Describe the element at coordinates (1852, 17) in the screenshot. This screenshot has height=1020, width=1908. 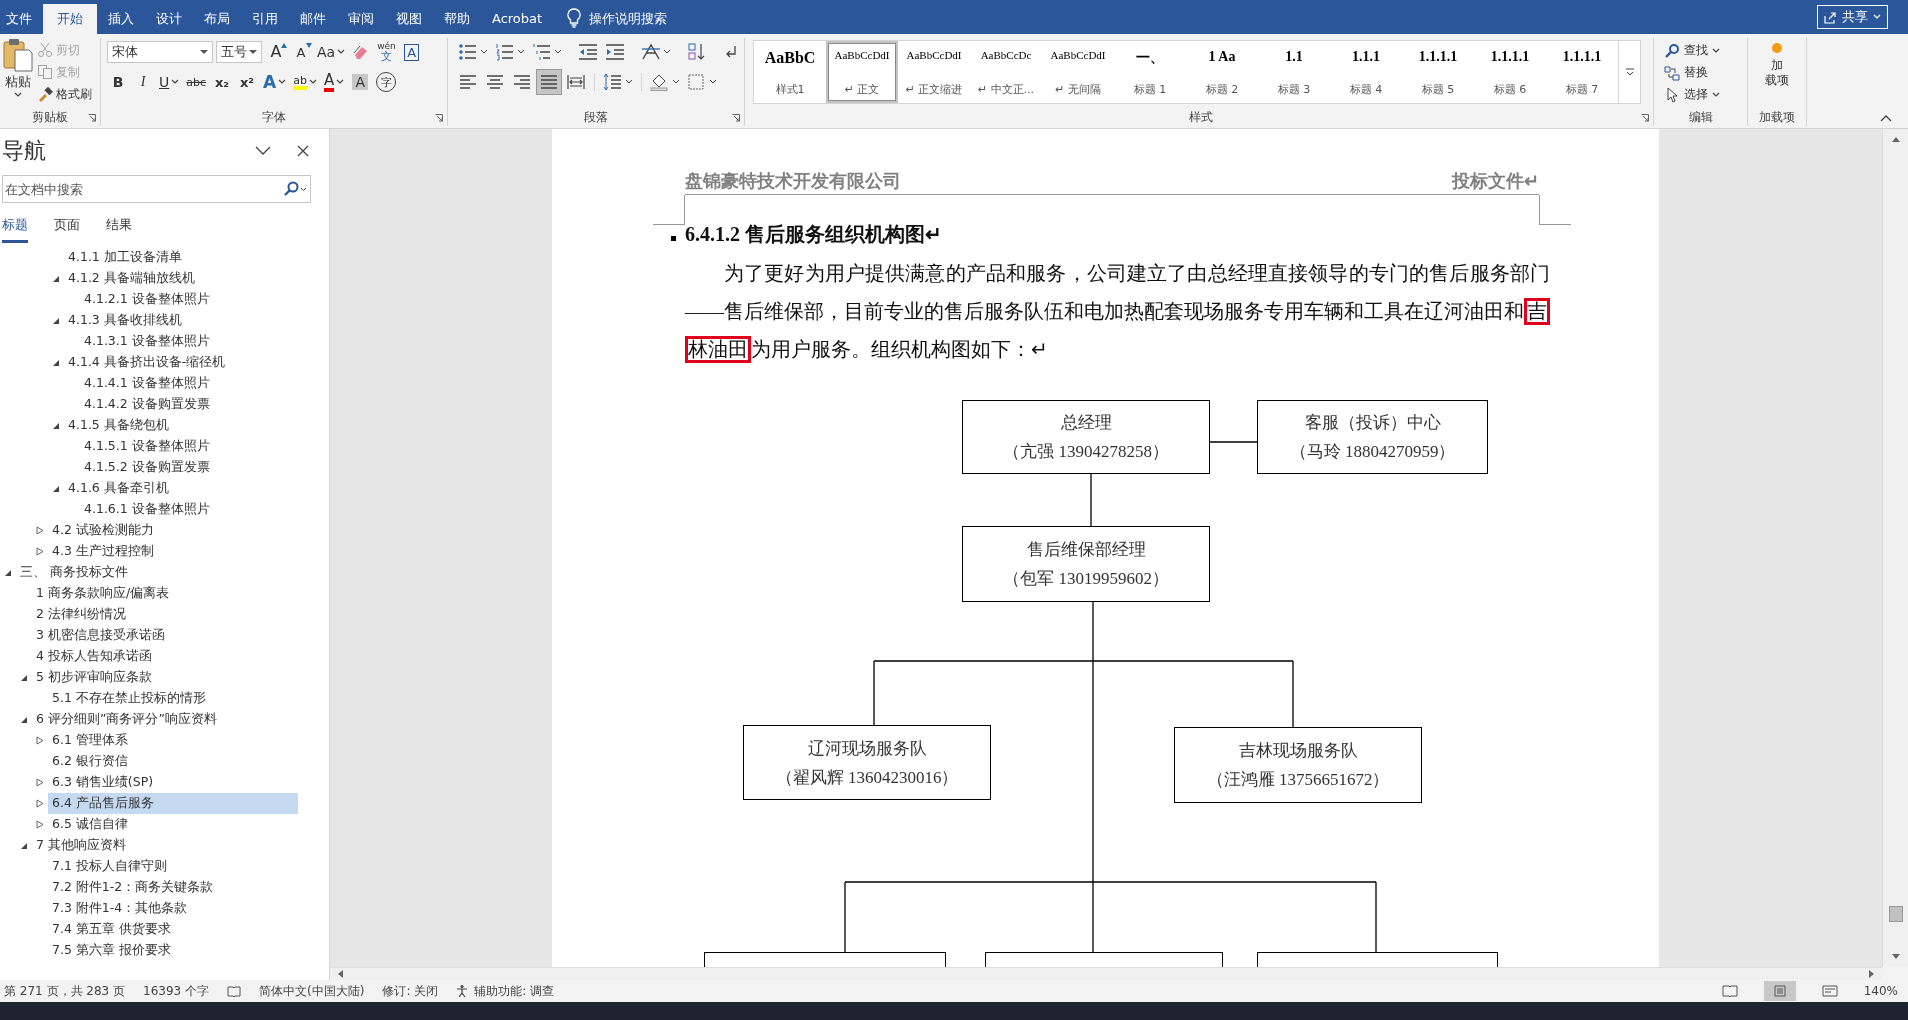
I see `share-button: 共享` at that location.